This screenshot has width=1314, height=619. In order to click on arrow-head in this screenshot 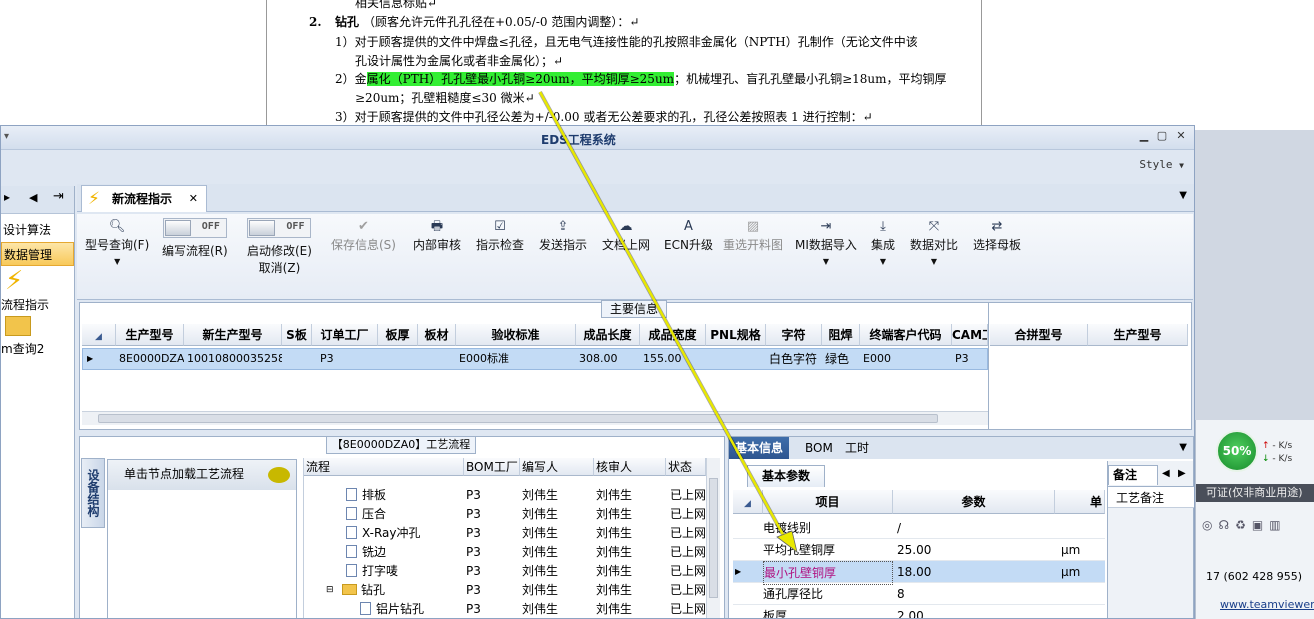, I will do `click(787, 541)`.